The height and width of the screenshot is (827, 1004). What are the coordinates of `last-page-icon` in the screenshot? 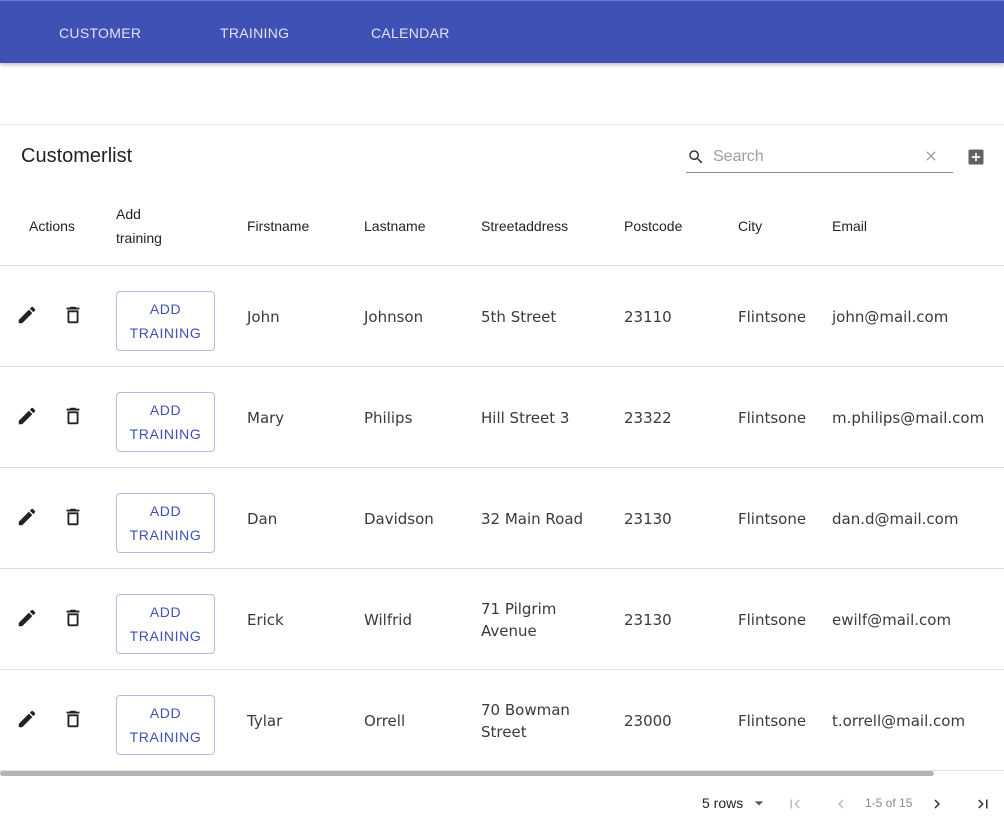 It's located at (983, 804).